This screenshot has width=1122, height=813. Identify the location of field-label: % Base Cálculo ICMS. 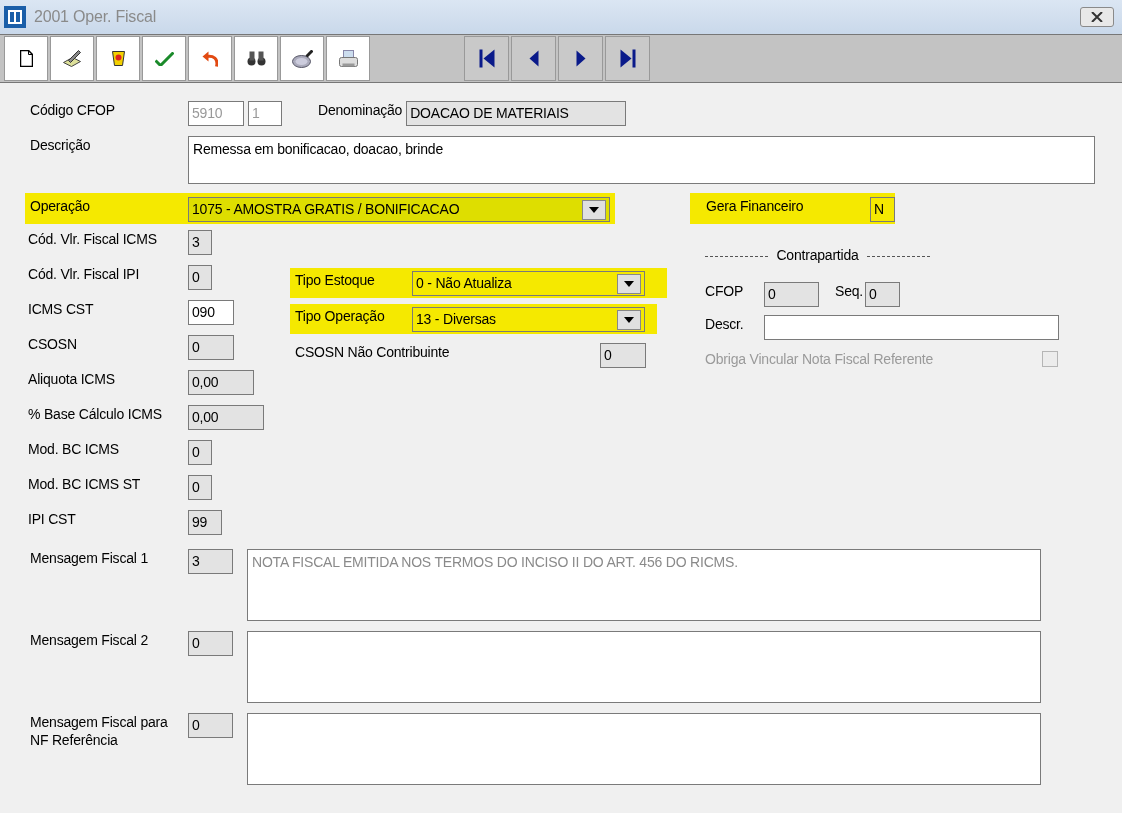
(95, 414).